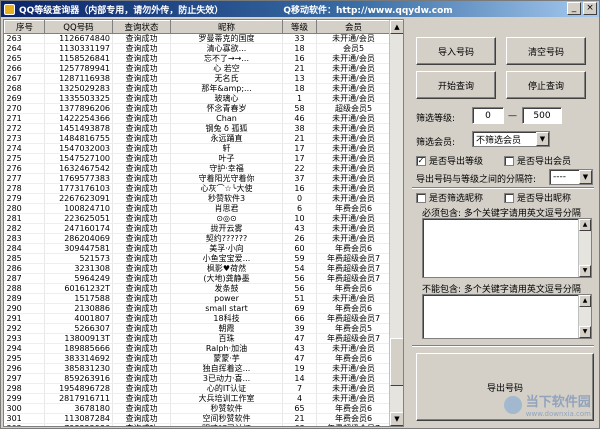 The height and width of the screenshot is (429, 600). I want to click on grid-scrollbar: ▲ ▼, so click(396, 223).